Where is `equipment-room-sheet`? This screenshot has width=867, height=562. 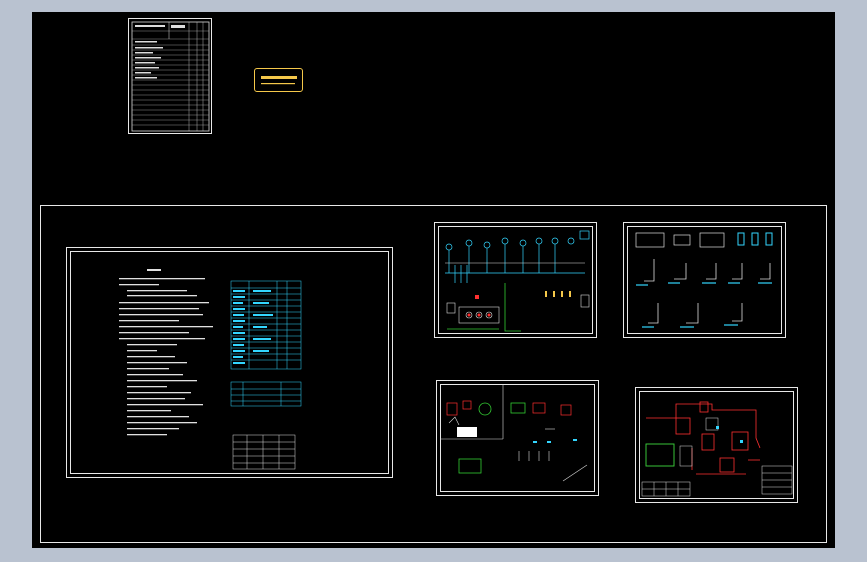
equipment-room-sheet is located at coordinates (517, 438).